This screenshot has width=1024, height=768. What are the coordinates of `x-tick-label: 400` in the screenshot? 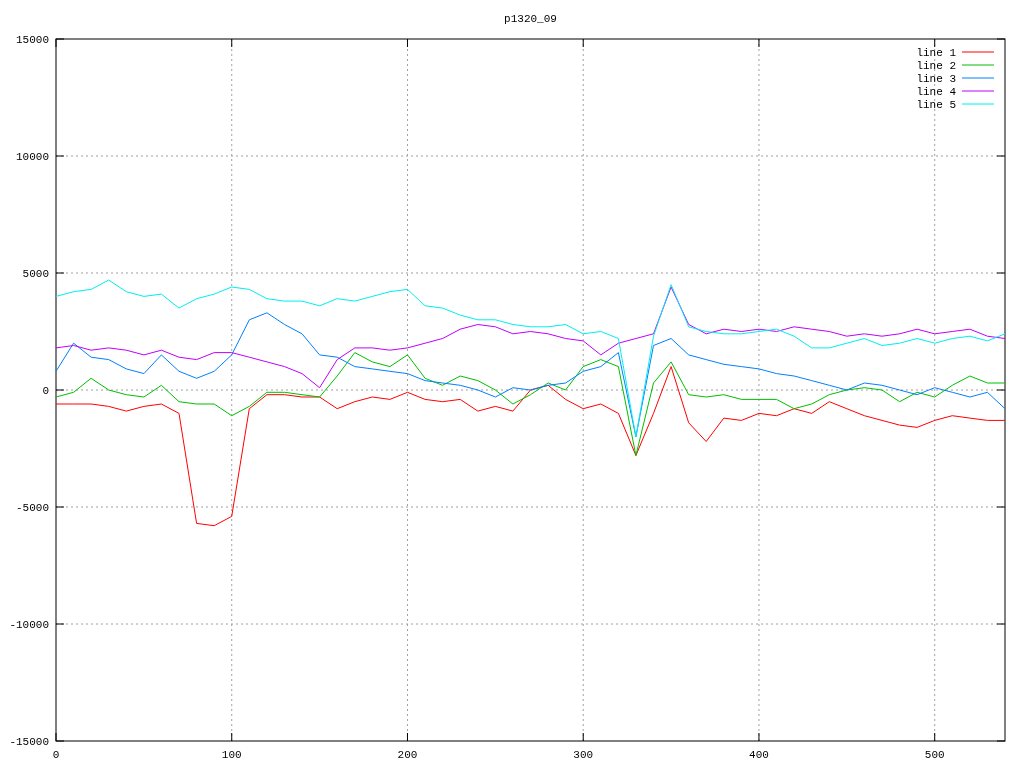 It's located at (759, 755).